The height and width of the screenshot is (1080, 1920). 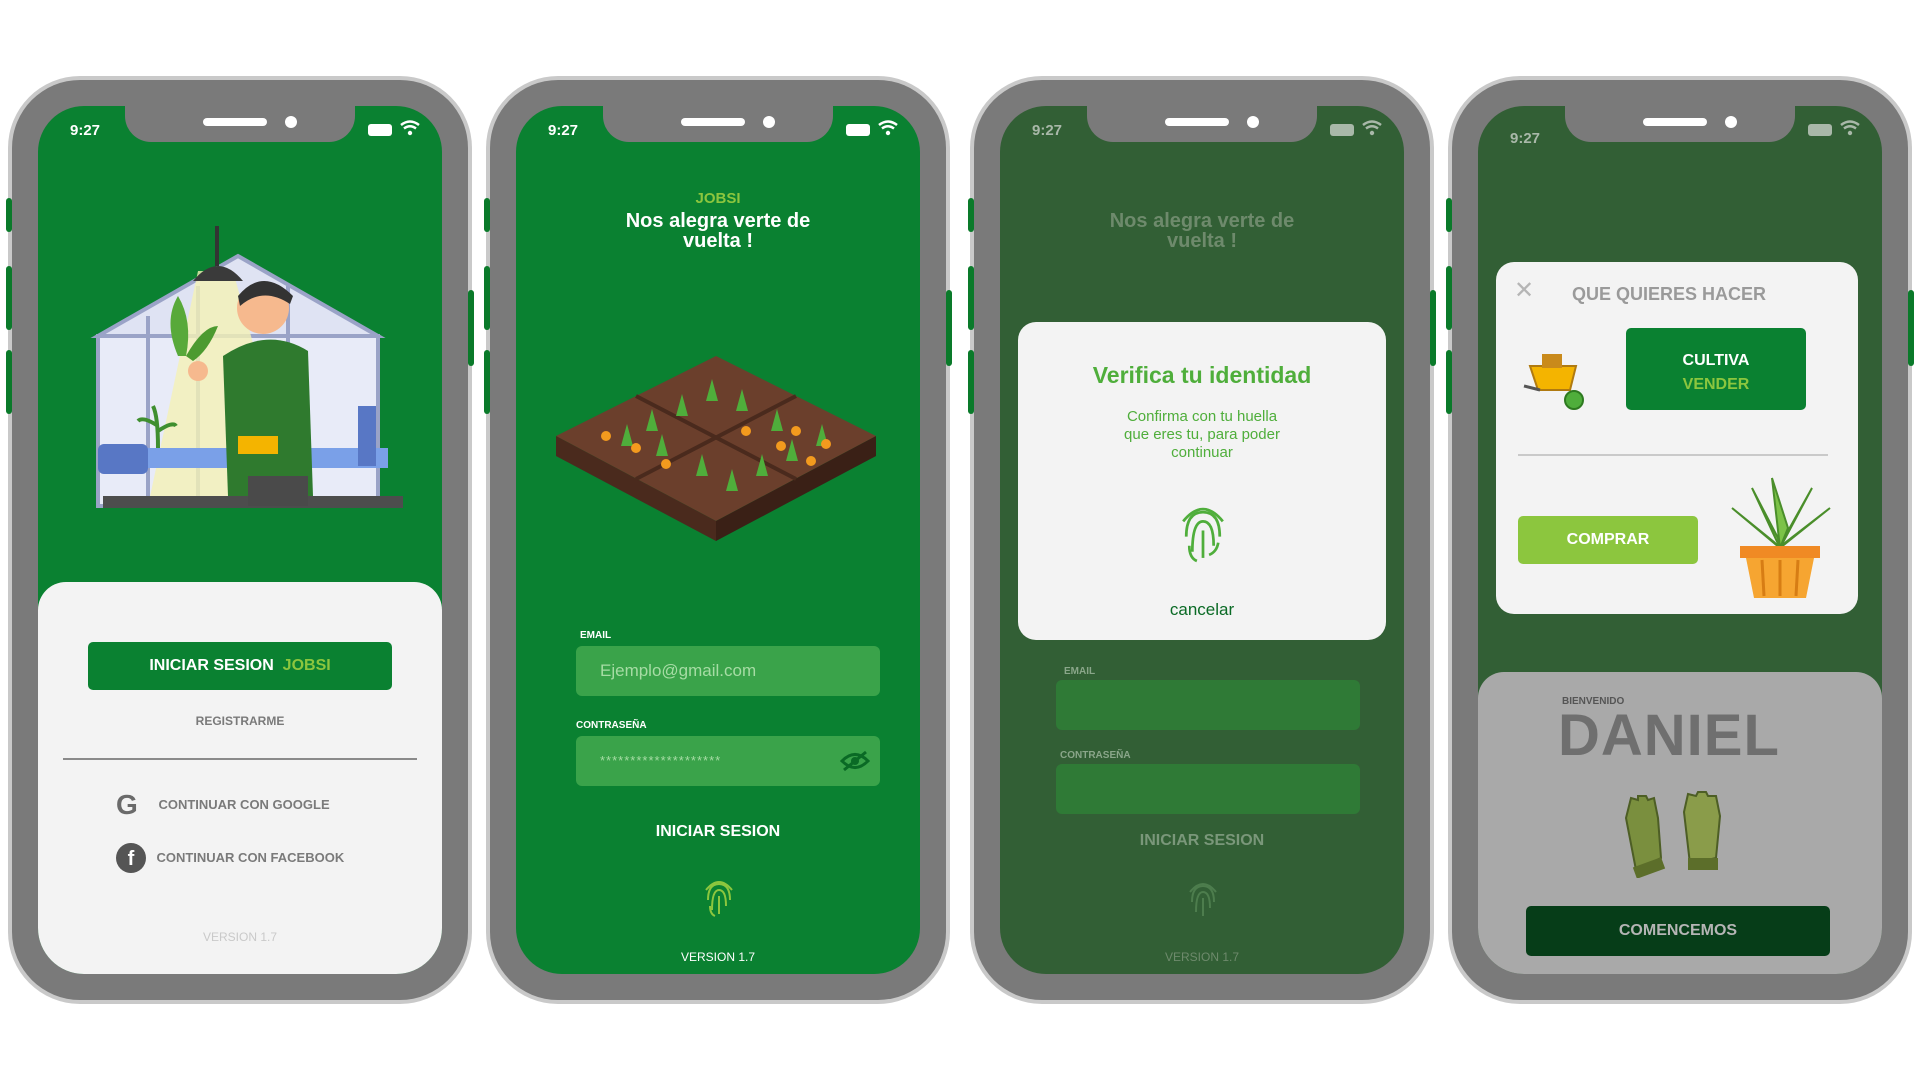 What do you see at coordinates (127, 804) in the screenshot?
I see `google-icon: G` at bounding box center [127, 804].